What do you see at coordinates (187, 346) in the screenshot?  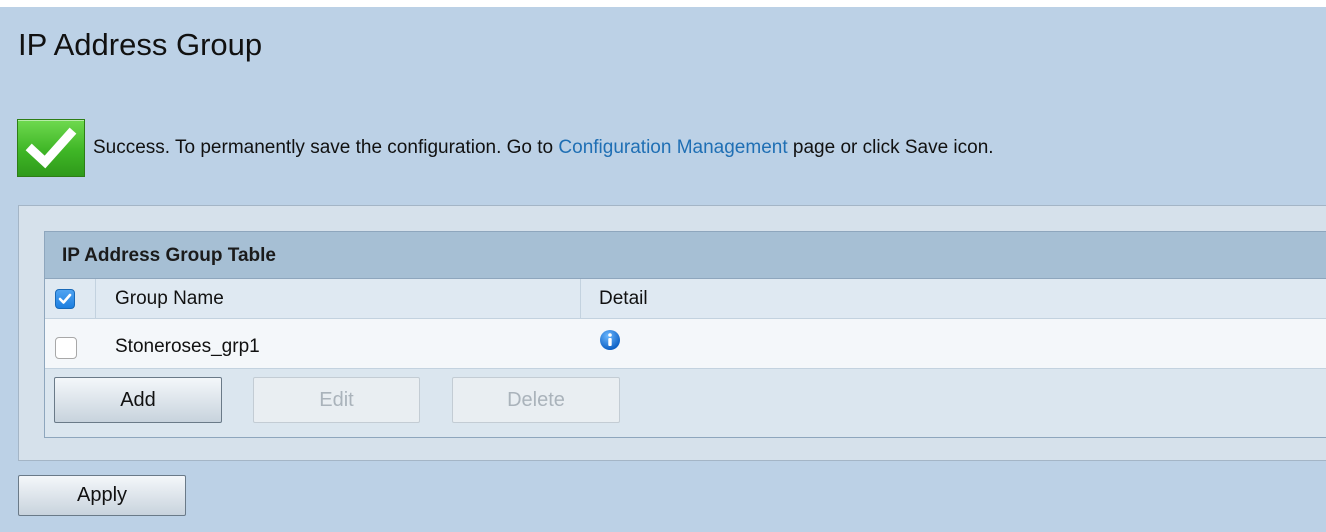 I see `group-name-cell: Stoneroses_grp1` at bounding box center [187, 346].